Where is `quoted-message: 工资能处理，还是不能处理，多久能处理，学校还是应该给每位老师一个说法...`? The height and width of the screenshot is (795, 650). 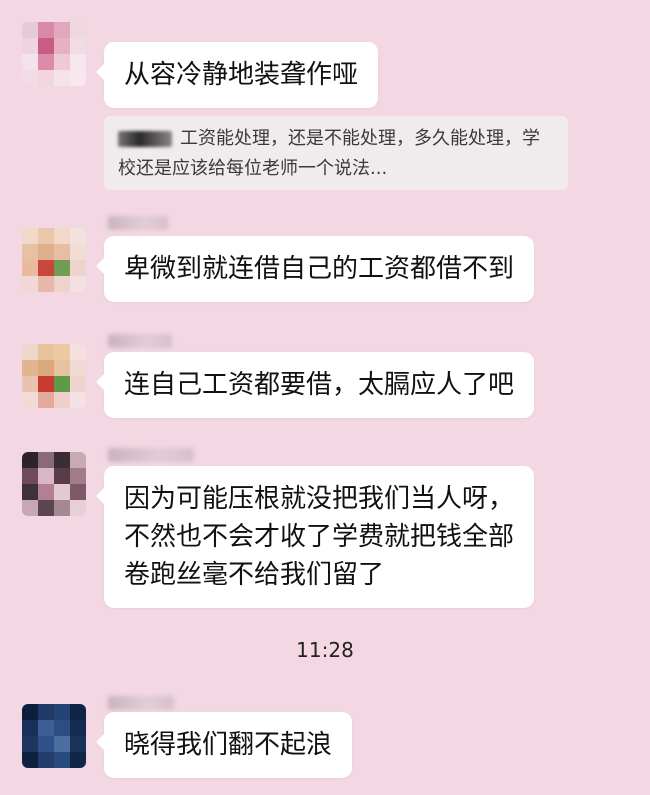
quoted-message: 工资能处理，还是不能处理，多久能处理，学校还是应该给每位老师一个说法... is located at coordinates (336, 153).